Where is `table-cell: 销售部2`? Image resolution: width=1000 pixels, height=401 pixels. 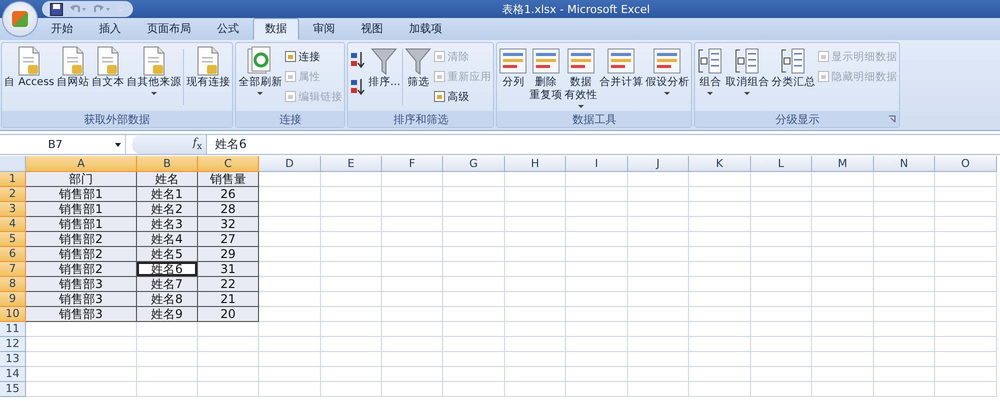 table-cell: 销售部2 is located at coordinates (81, 254).